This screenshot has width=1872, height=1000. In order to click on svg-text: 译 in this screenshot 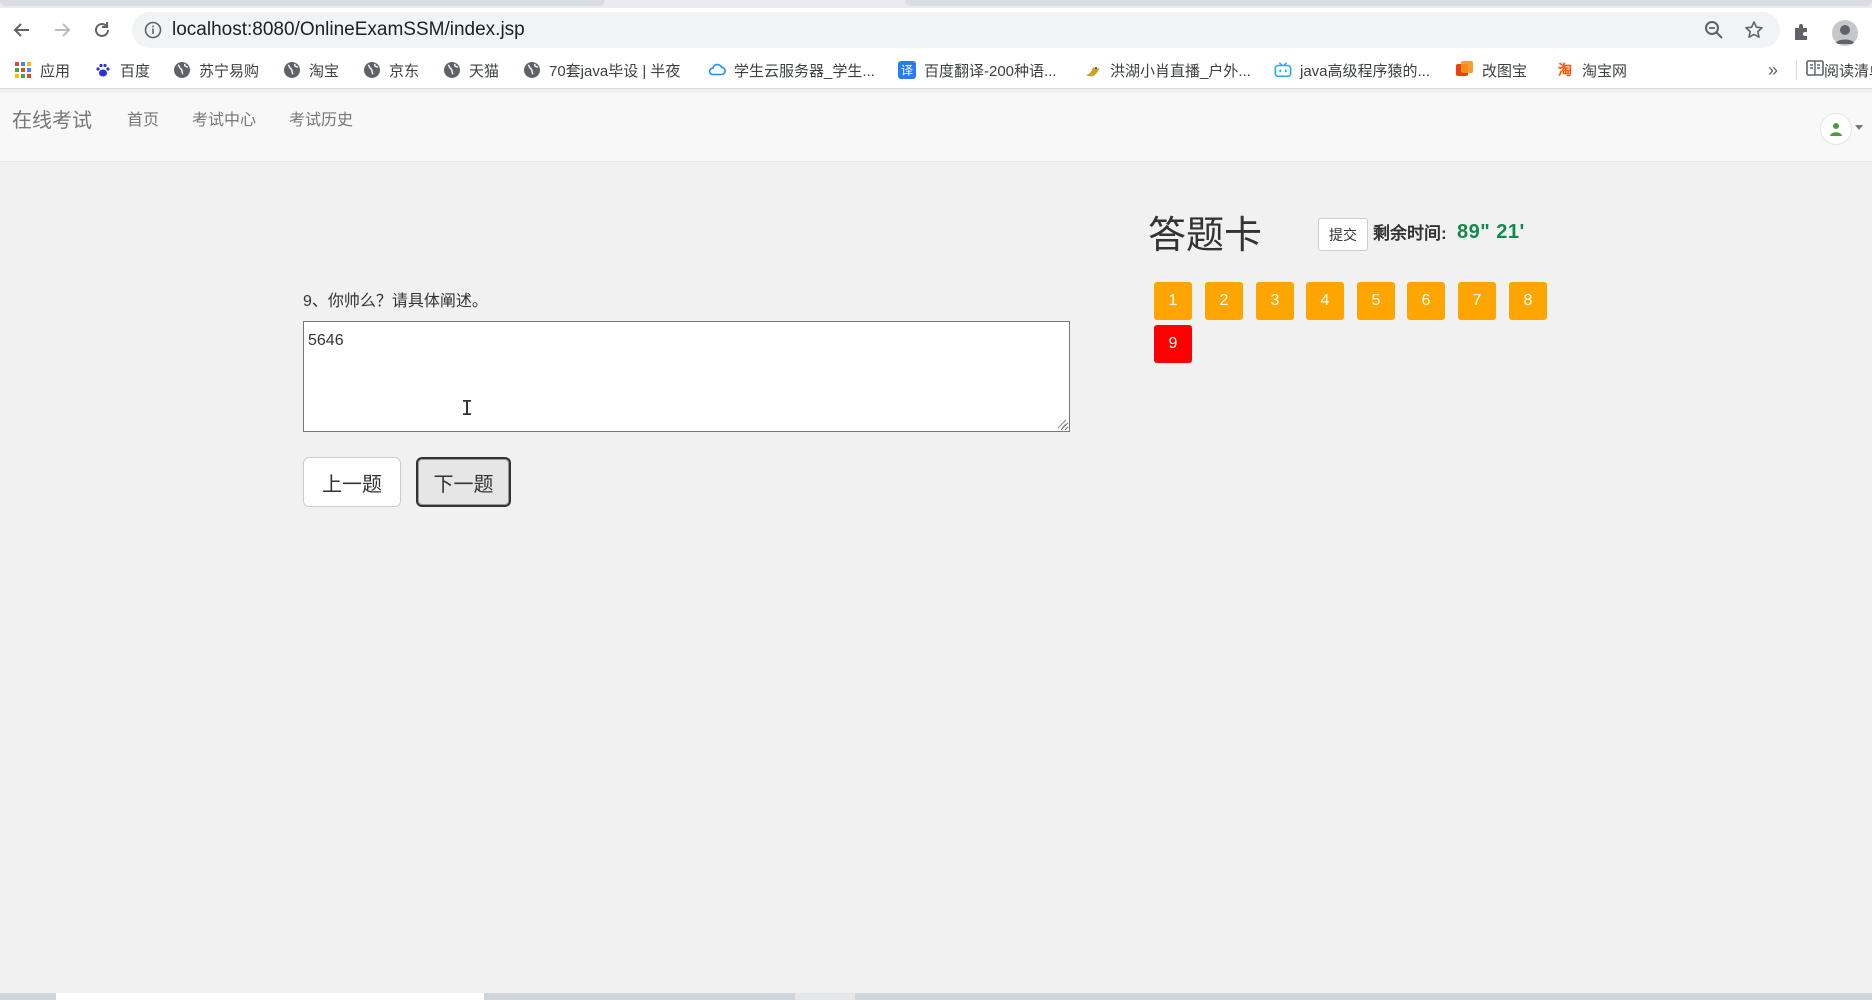, I will do `click(907, 71)`.